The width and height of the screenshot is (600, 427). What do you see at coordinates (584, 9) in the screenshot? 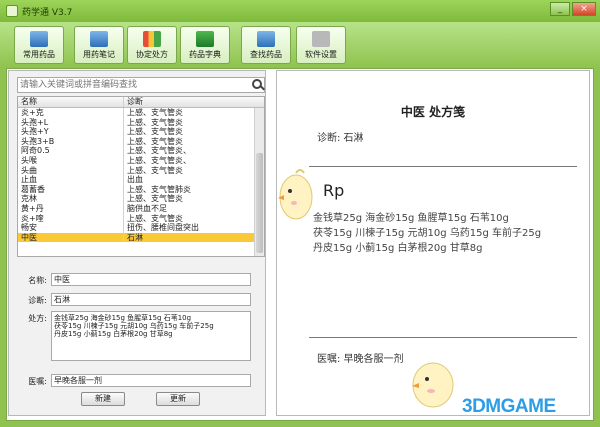
I see `close-button: ×` at bounding box center [584, 9].